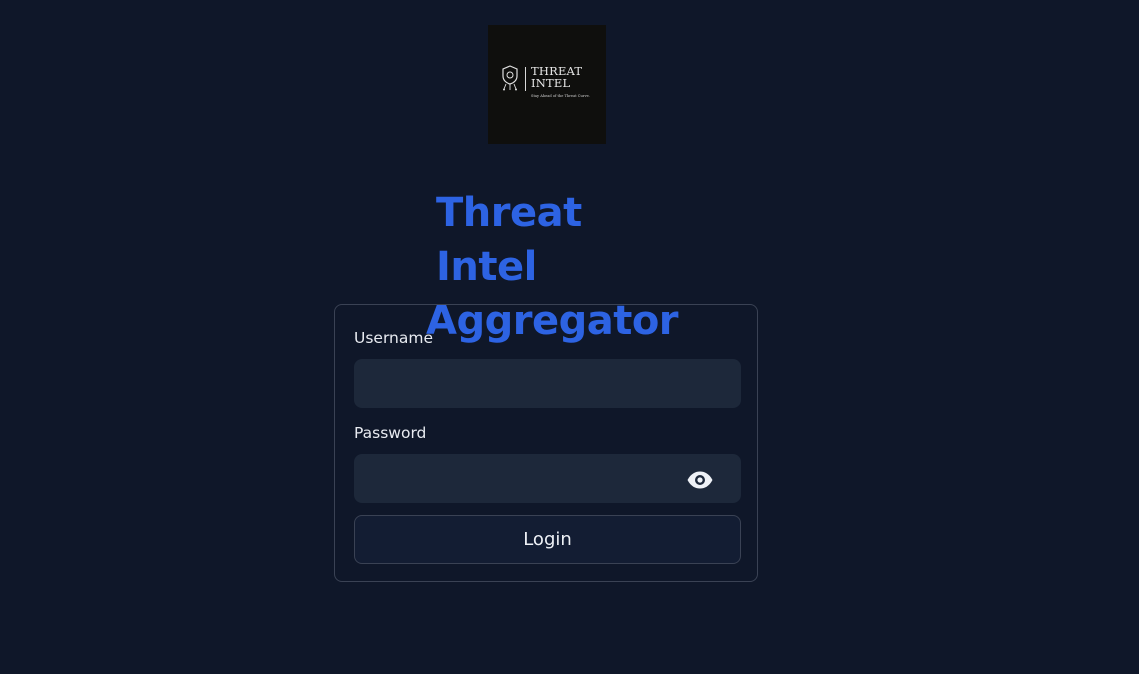  What do you see at coordinates (394, 338) in the screenshot?
I see `username-label: Username` at bounding box center [394, 338].